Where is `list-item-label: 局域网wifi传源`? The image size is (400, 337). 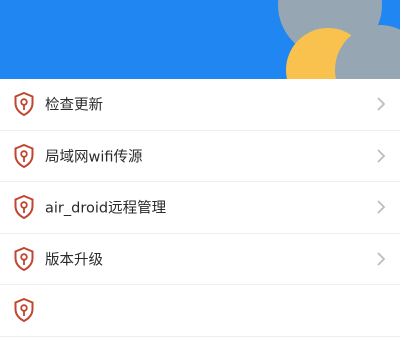
list-item-label: 局域网wifi传源 is located at coordinates (94, 157).